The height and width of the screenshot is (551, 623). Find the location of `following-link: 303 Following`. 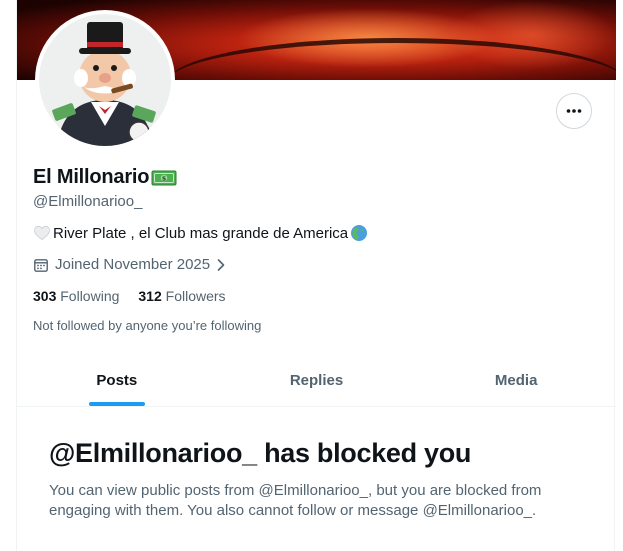

following-link: 303 Following is located at coordinates (76, 296).